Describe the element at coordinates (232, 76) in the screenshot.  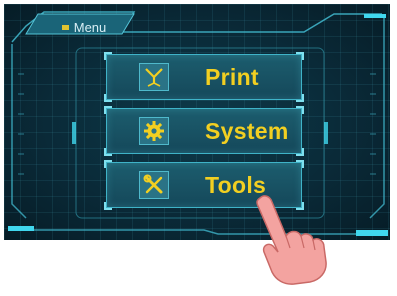
I see `print-button-label: Print` at that location.